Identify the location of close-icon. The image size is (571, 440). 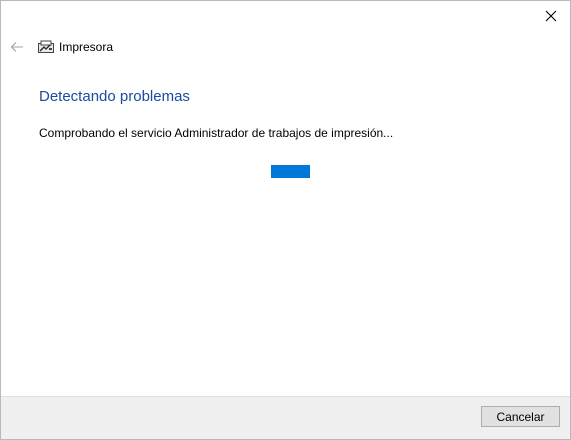
(551, 16).